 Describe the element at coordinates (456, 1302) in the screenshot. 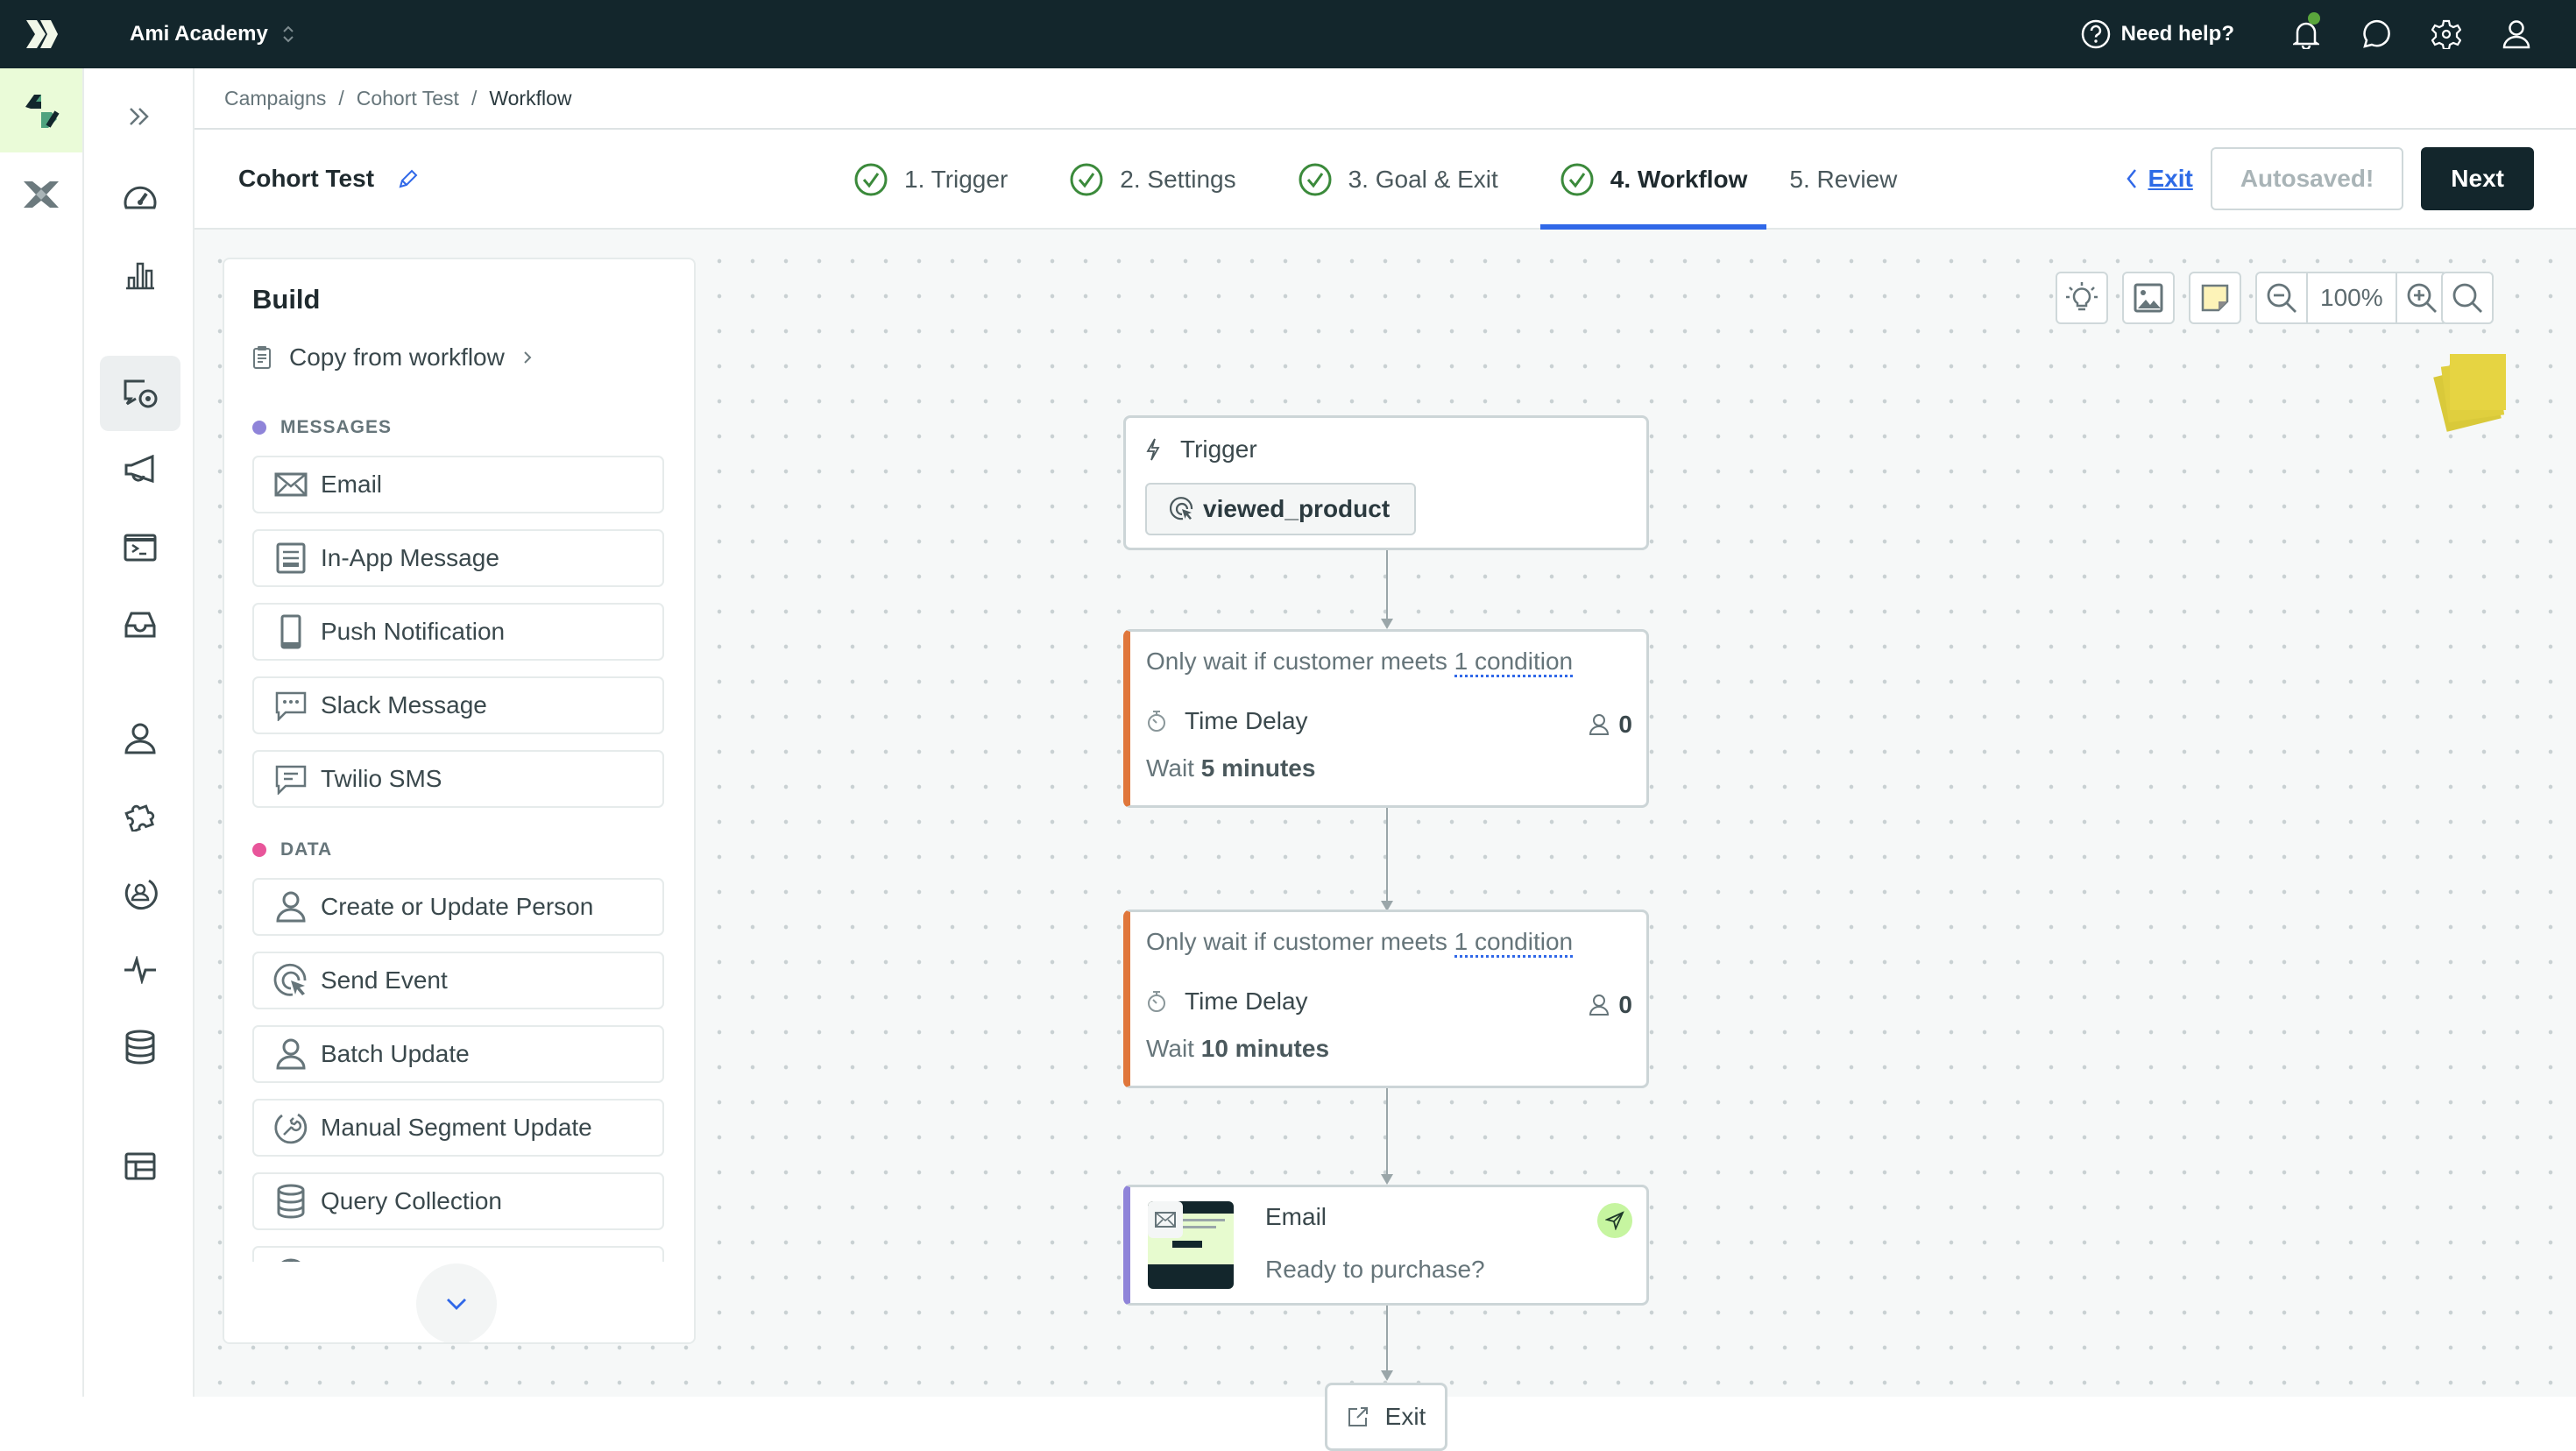

I see `scroll-down-button` at that location.